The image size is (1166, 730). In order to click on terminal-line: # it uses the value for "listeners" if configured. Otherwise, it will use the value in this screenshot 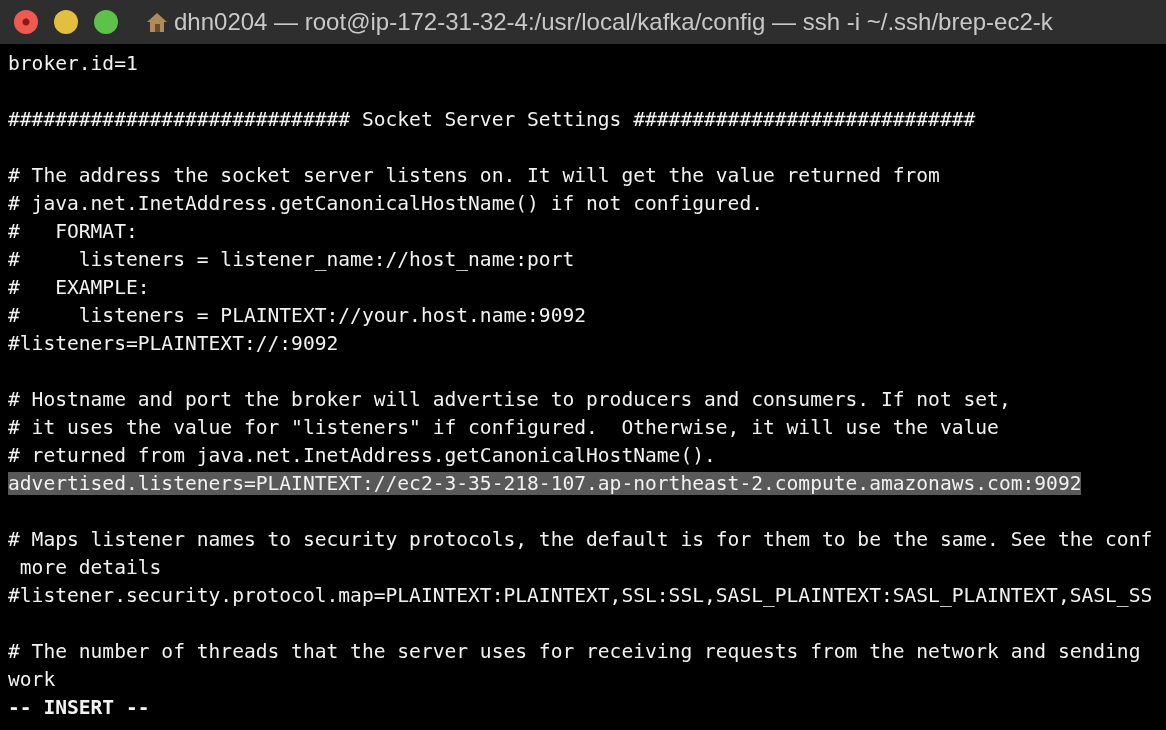, I will do `click(503, 427)`.